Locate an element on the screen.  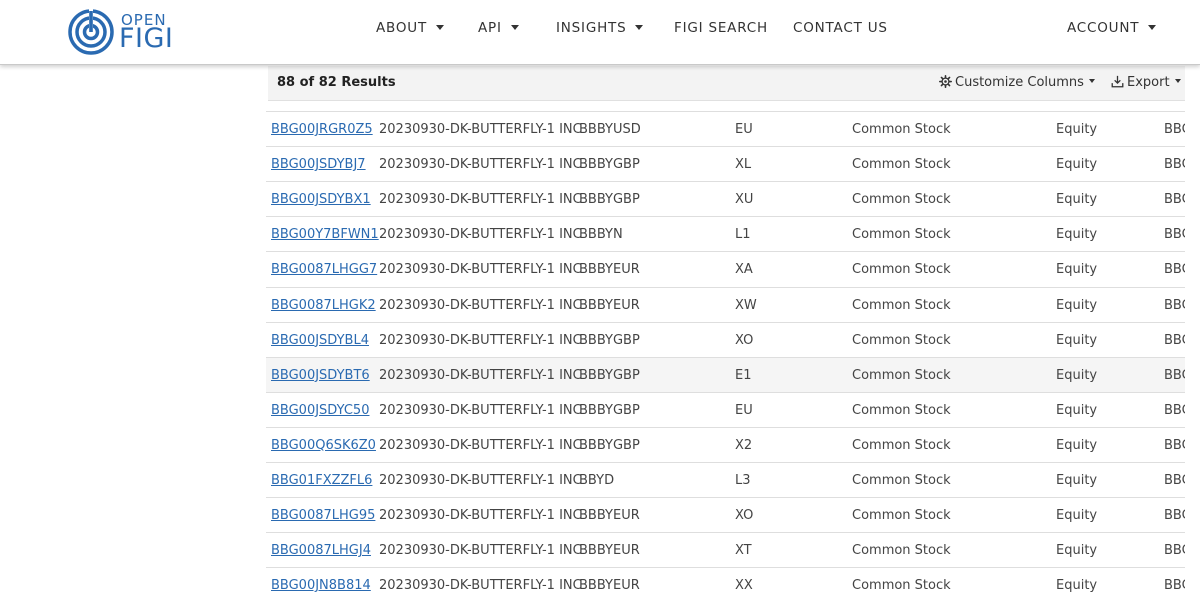
nav-insights: INSIGHTS is located at coordinates (600, 28).